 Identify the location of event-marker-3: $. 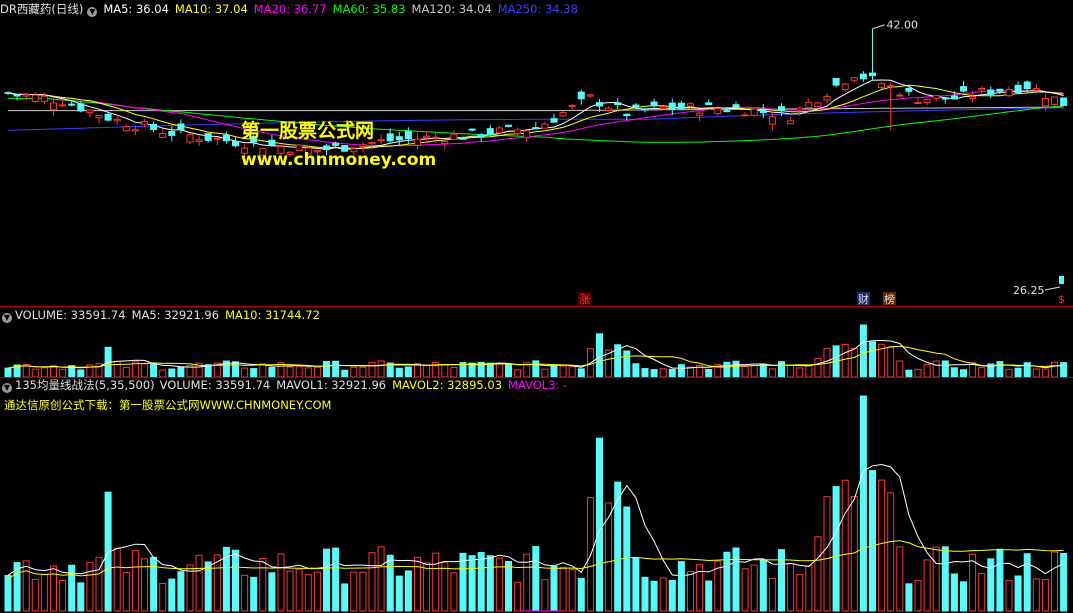
(1061, 299).